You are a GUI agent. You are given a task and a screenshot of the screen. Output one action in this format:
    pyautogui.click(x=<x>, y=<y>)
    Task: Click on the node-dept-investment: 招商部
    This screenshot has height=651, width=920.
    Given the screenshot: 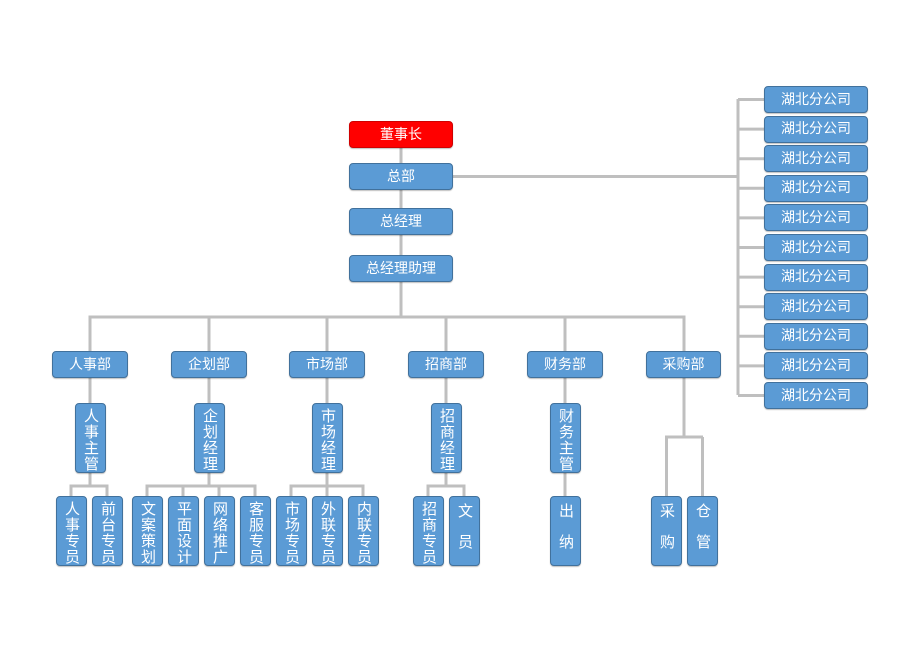 What is the action you would take?
    pyautogui.click(x=446, y=364)
    